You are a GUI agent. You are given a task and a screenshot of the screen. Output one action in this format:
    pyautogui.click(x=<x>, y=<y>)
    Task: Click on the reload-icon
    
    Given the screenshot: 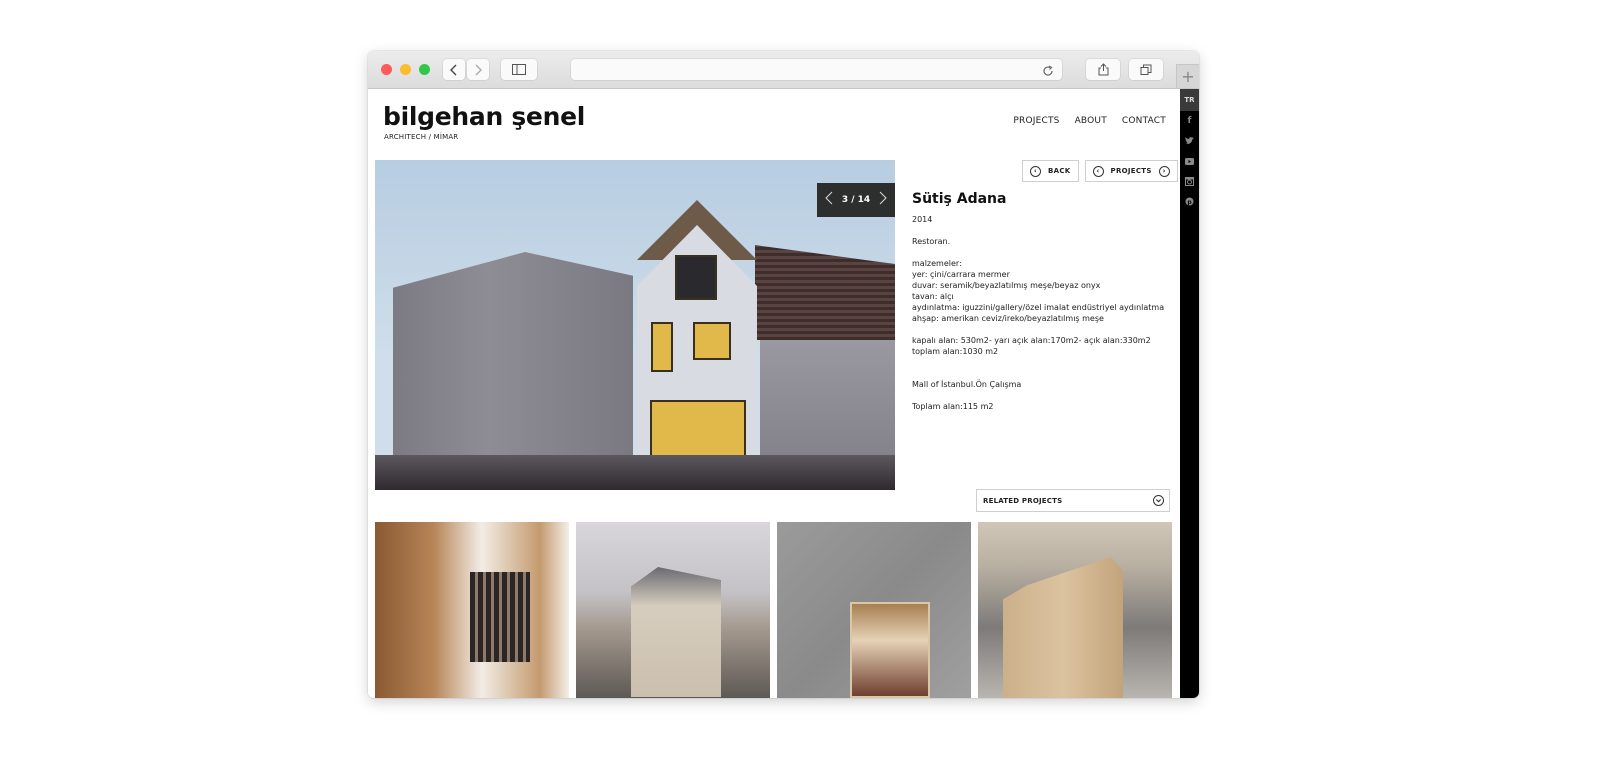 What is the action you would take?
    pyautogui.click(x=1048, y=70)
    